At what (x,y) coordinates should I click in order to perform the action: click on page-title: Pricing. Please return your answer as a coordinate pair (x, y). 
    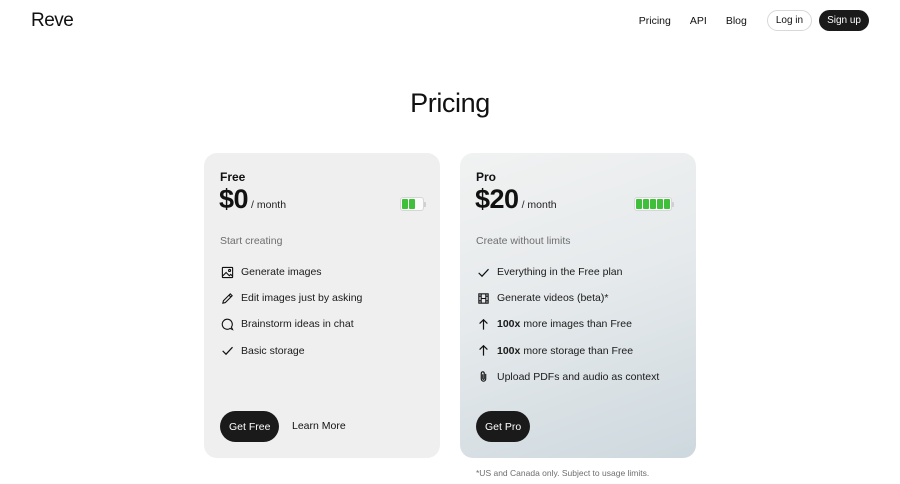
    Looking at the image, I should click on (450, 103).